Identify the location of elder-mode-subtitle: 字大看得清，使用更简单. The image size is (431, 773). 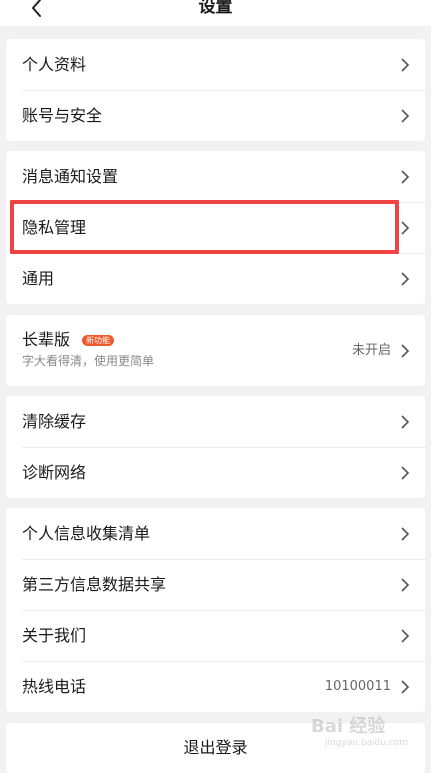
(88, 361).